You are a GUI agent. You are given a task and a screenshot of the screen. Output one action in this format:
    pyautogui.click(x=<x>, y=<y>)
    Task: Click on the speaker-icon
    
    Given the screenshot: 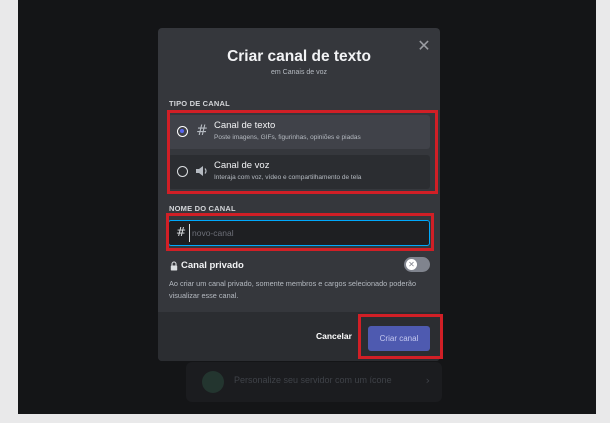 What is the action you would take?
    pyautogui.click(x=202, y=171)
    